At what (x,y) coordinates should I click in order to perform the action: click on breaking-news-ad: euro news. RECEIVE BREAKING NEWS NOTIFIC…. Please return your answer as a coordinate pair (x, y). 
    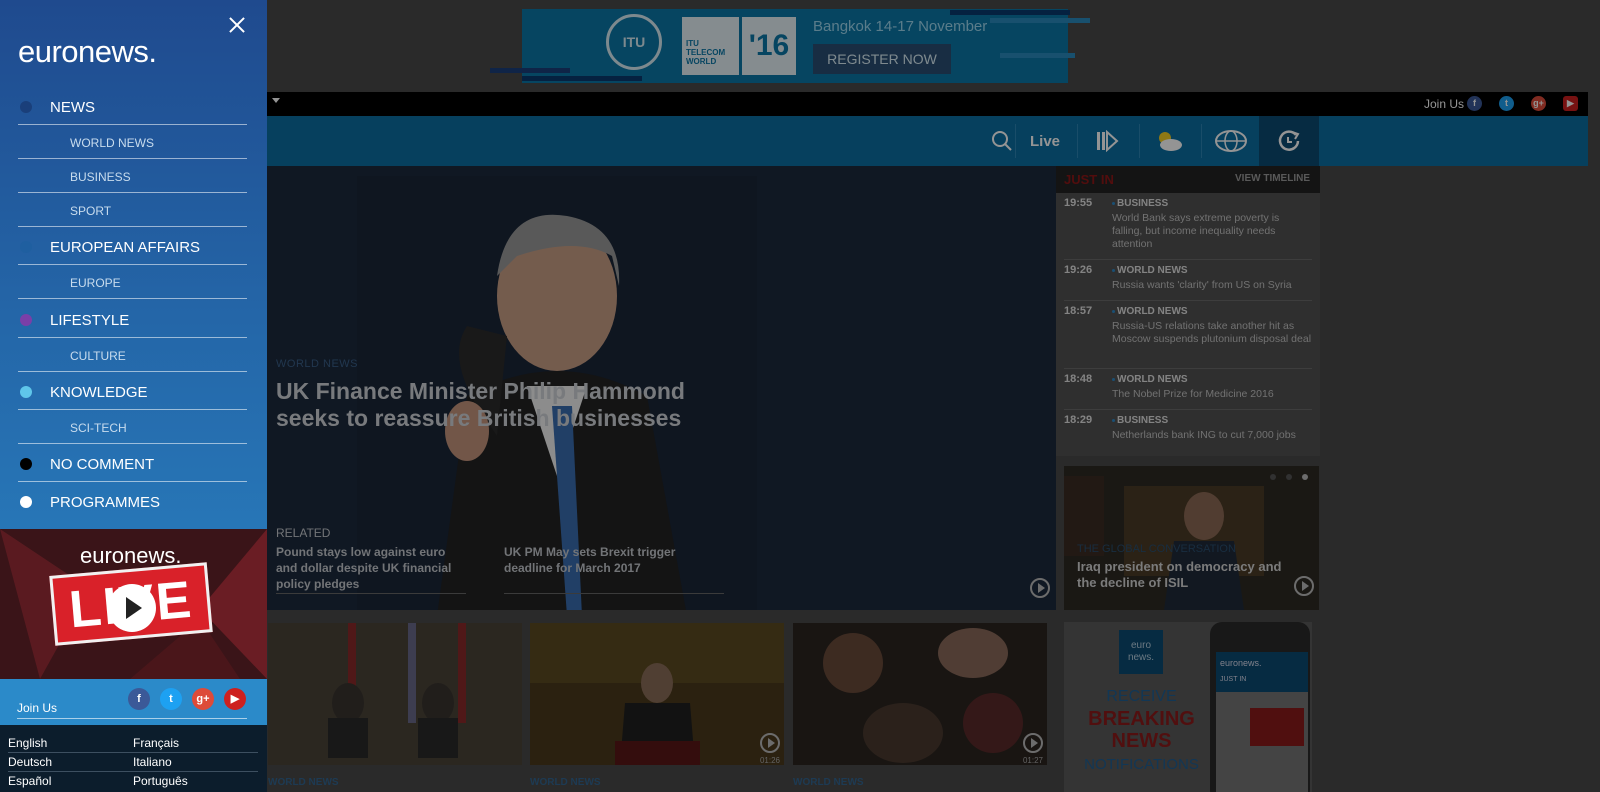
    Looking at the image, I should click on (1188, 707).